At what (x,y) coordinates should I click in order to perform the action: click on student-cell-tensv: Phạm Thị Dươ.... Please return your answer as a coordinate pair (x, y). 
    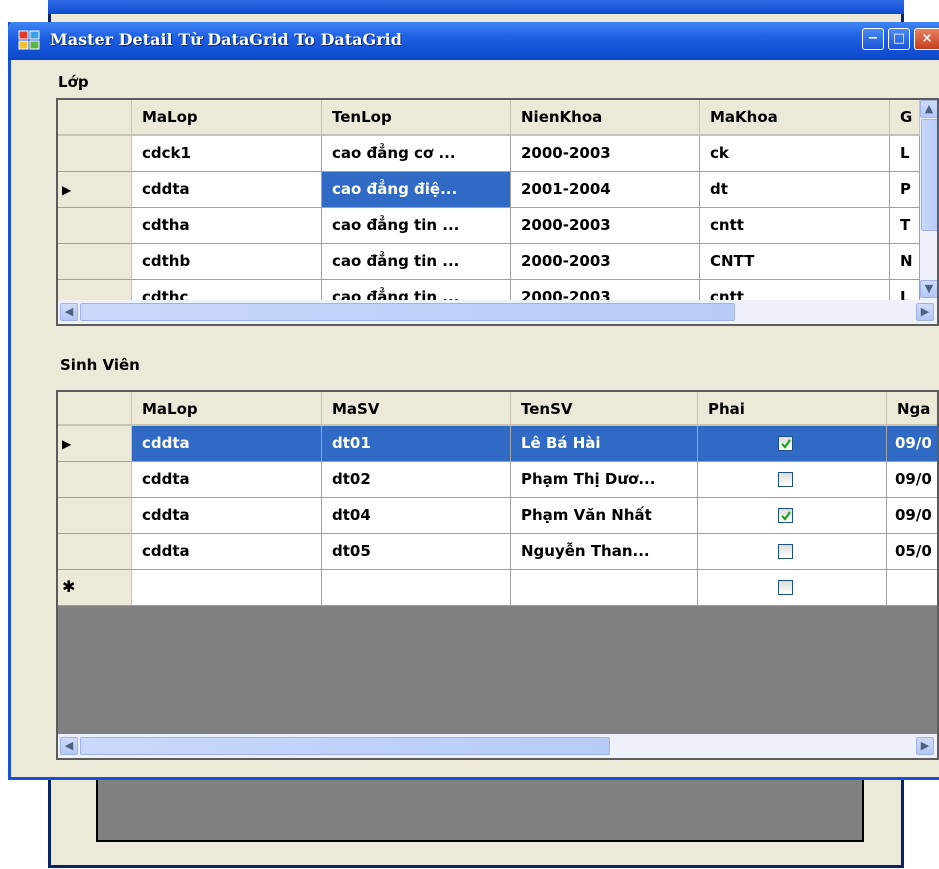
    Looking at the image, I should click on (604, 480).